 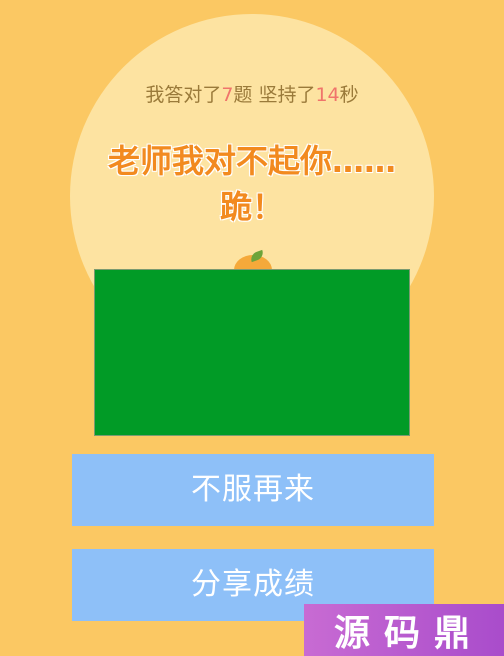 I want to click on correct-count: 7, so click(x=227, y=95).